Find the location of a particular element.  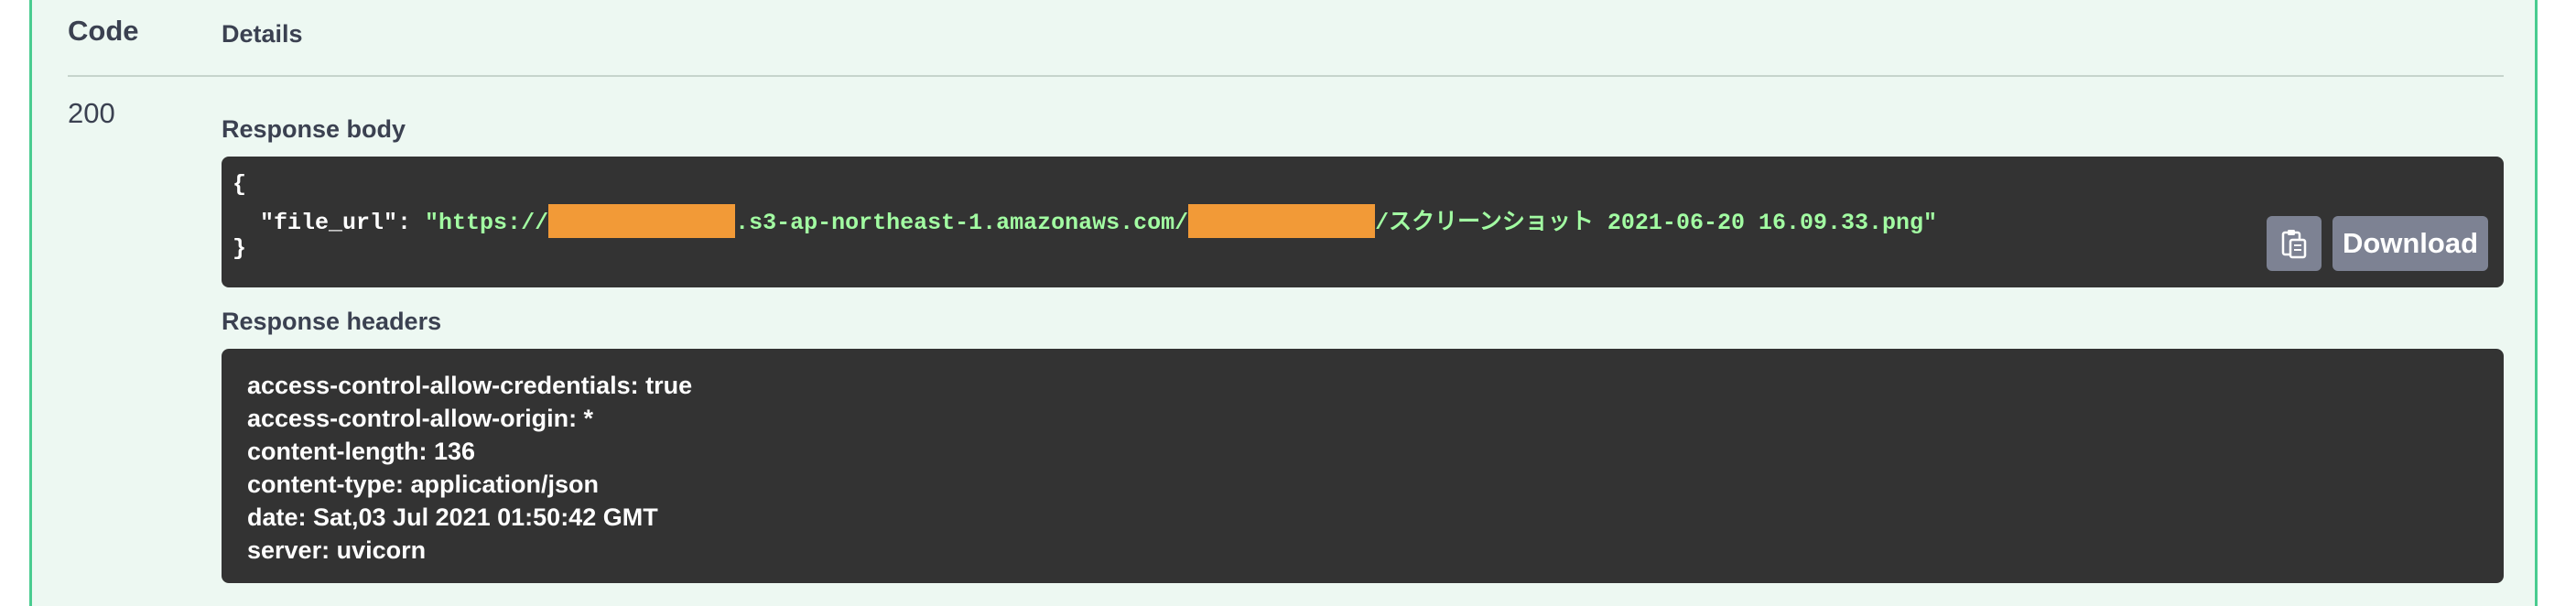

redacted-bucket-name is located at coordinates (642, 220).